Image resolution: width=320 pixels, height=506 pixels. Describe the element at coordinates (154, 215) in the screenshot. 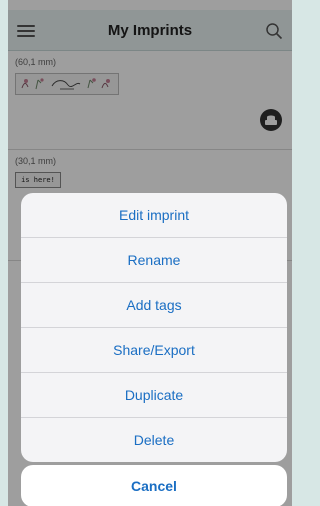

I see `edit-imprint-button: Edit imprint` at that location.